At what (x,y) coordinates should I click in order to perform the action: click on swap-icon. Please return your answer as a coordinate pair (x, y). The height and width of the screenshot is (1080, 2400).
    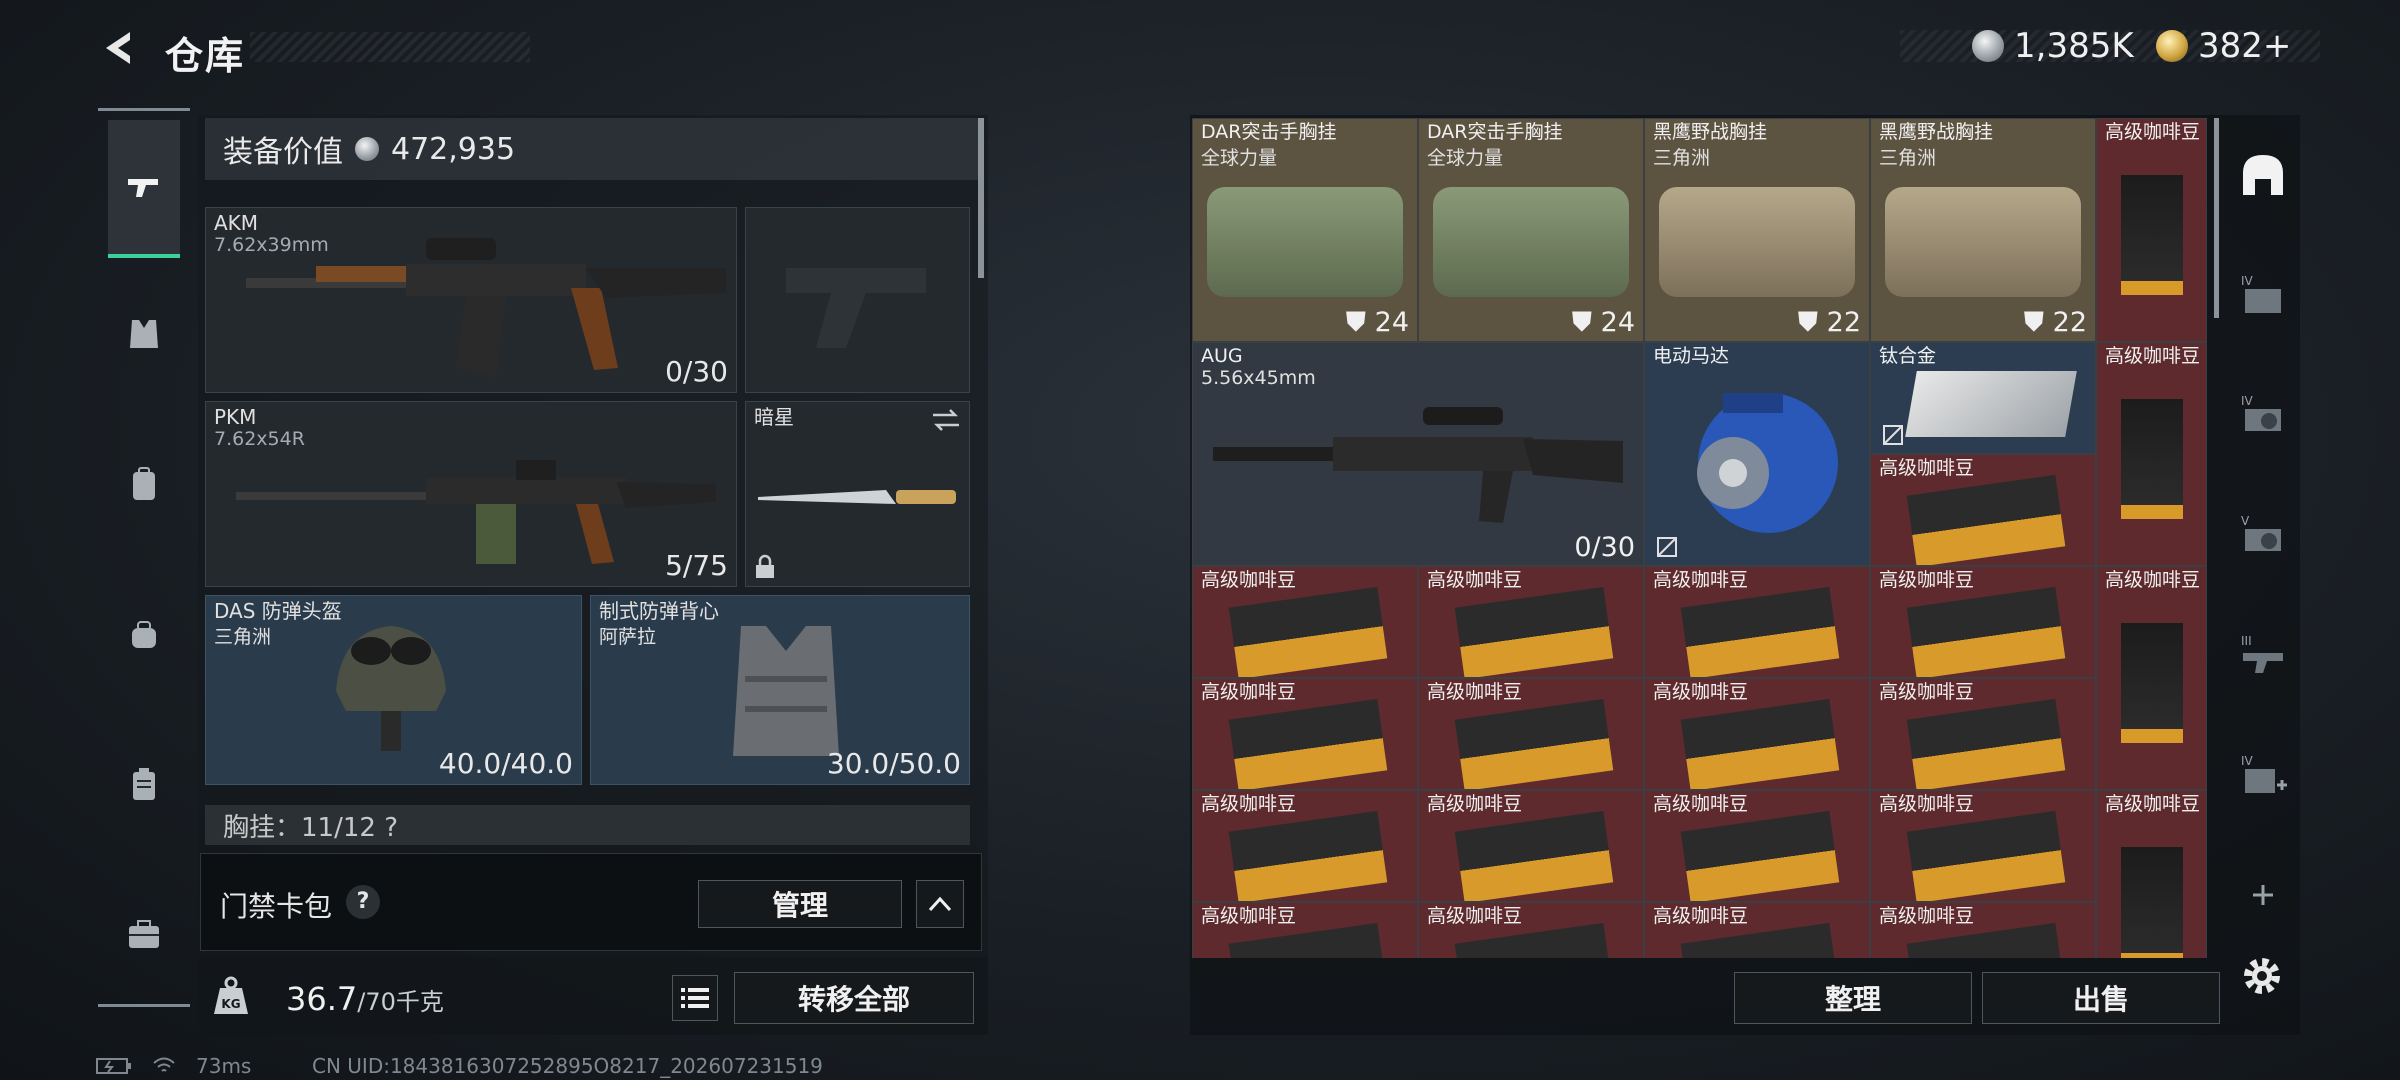
    Looking at the image, I should click on (946, 420).